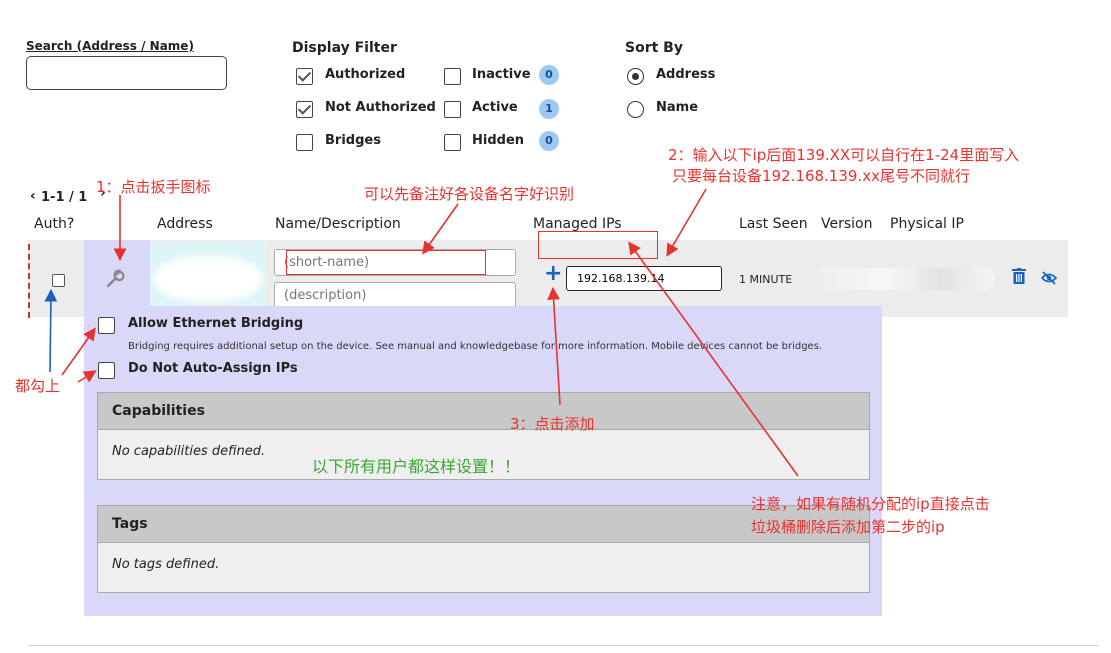 The height and width of the screenshot is (653, 1111). What do you see at coordinates (677, 107) in the screenshot?
I see `sort-name-label: Name` at bounding box center [677, 107].